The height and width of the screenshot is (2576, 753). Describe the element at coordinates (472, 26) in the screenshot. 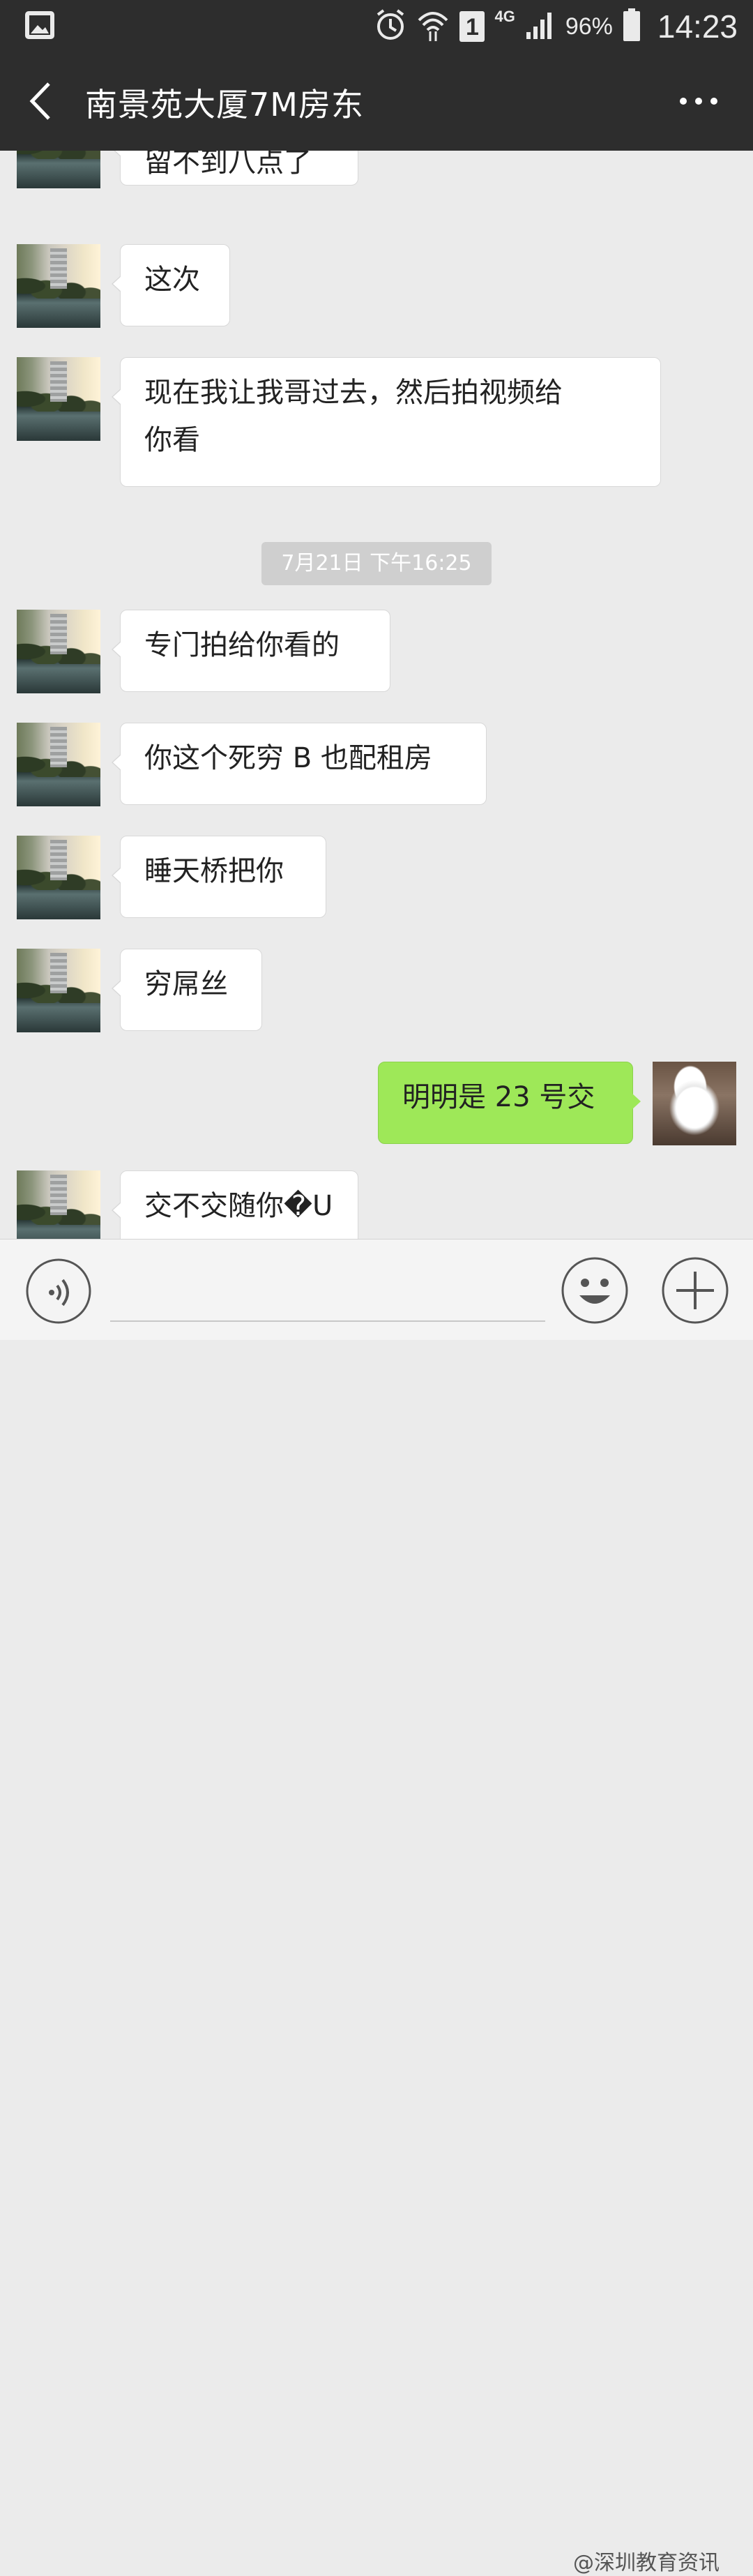

I see `sim-1-icon: 1` at that location.